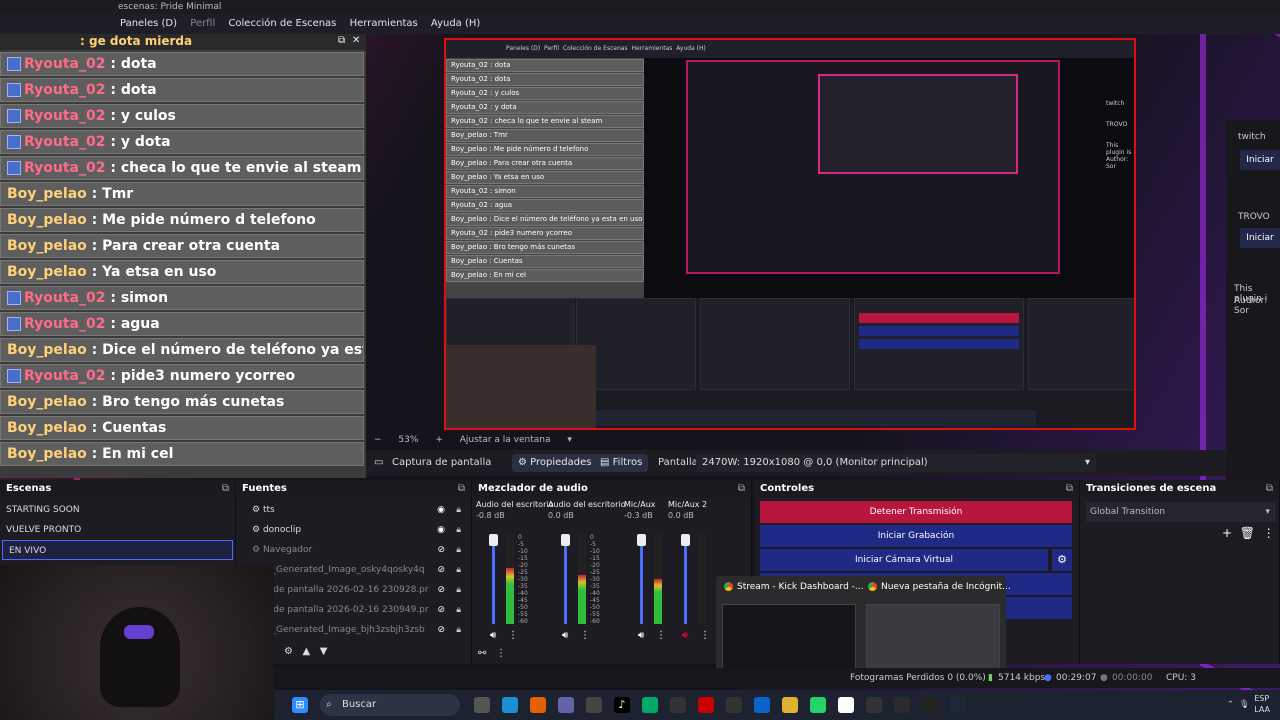 The width and height of the screenshot is (1280, 720). What do you see at coordinates (1260, 160) in the screenshot?
I see `twitch-start-button: Iniciar` at bounding box center [1260, 160].